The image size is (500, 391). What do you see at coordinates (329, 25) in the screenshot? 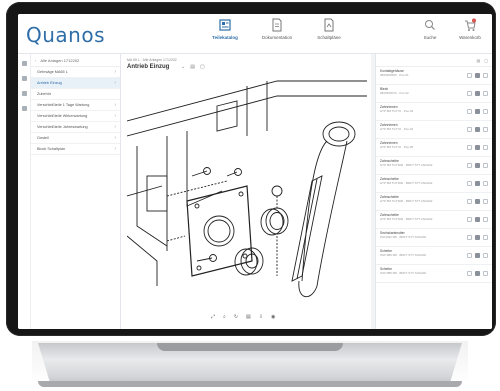
I see `schematic-icon` at bounding box center [329, 25].